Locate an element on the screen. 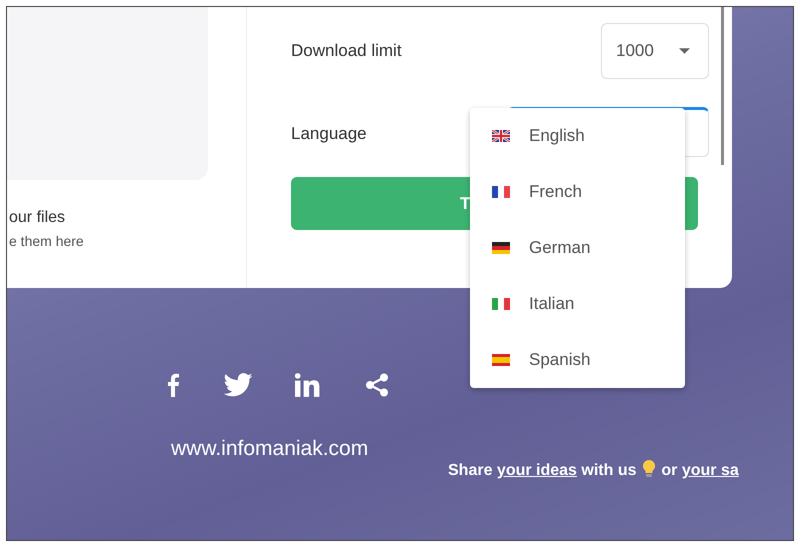  website-link: www.infomaniak.com is located at coordinates (269, 449).